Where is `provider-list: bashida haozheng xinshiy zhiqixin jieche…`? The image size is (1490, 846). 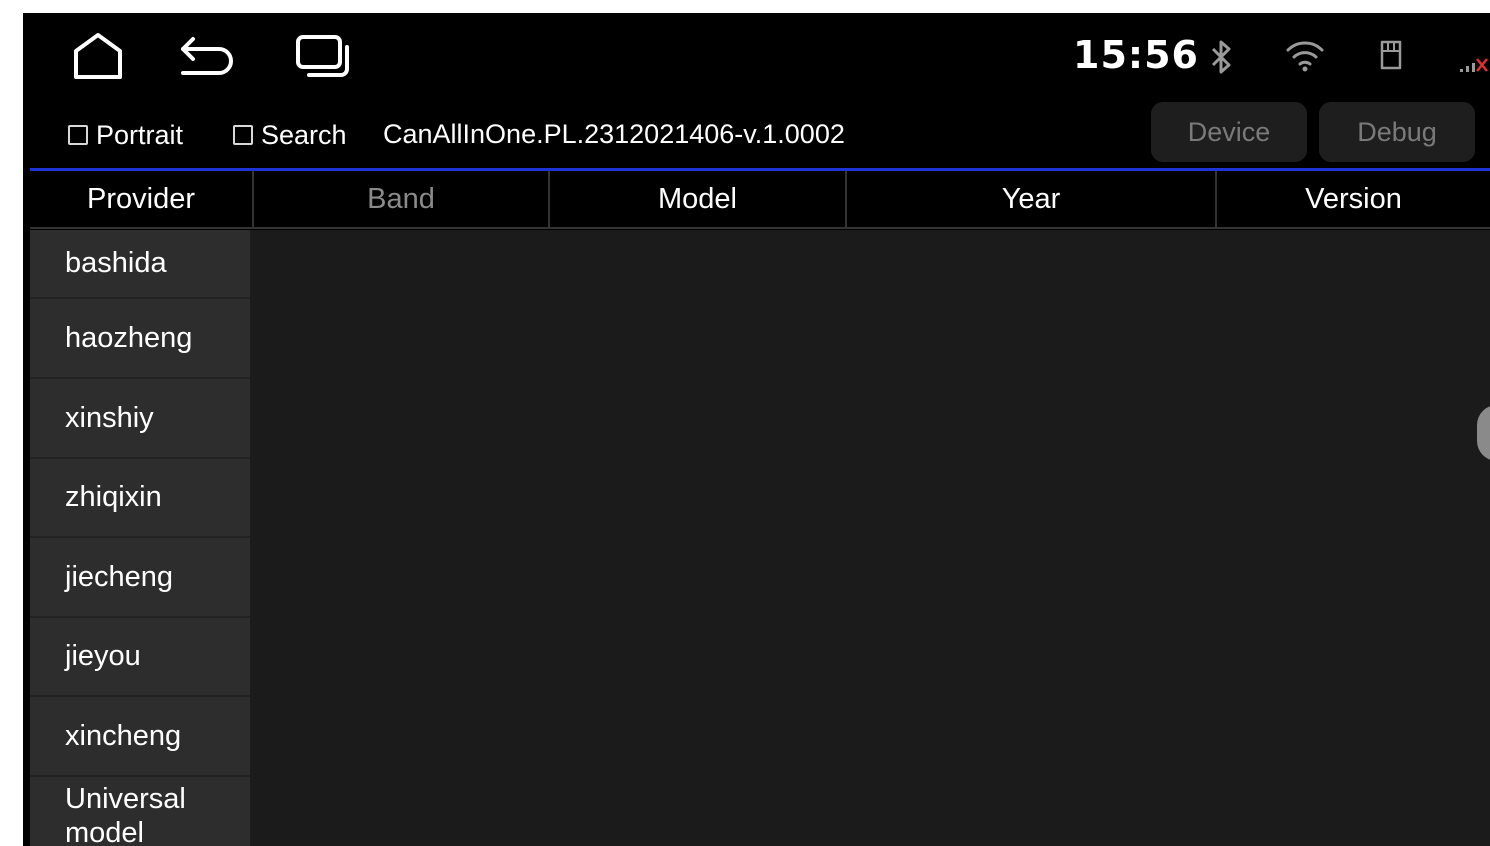
provider-list: bashida haozheng xinshiy zhiqixin jieche… is located at coordinates (140, 538).